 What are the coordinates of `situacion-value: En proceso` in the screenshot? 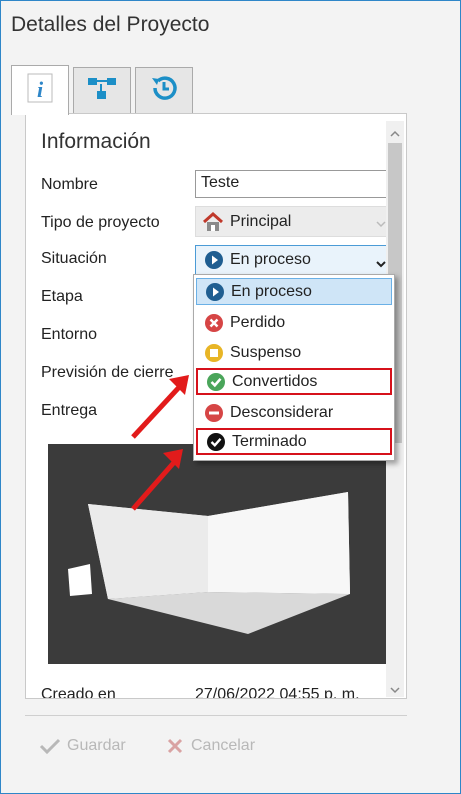 It's located at (270, 259).